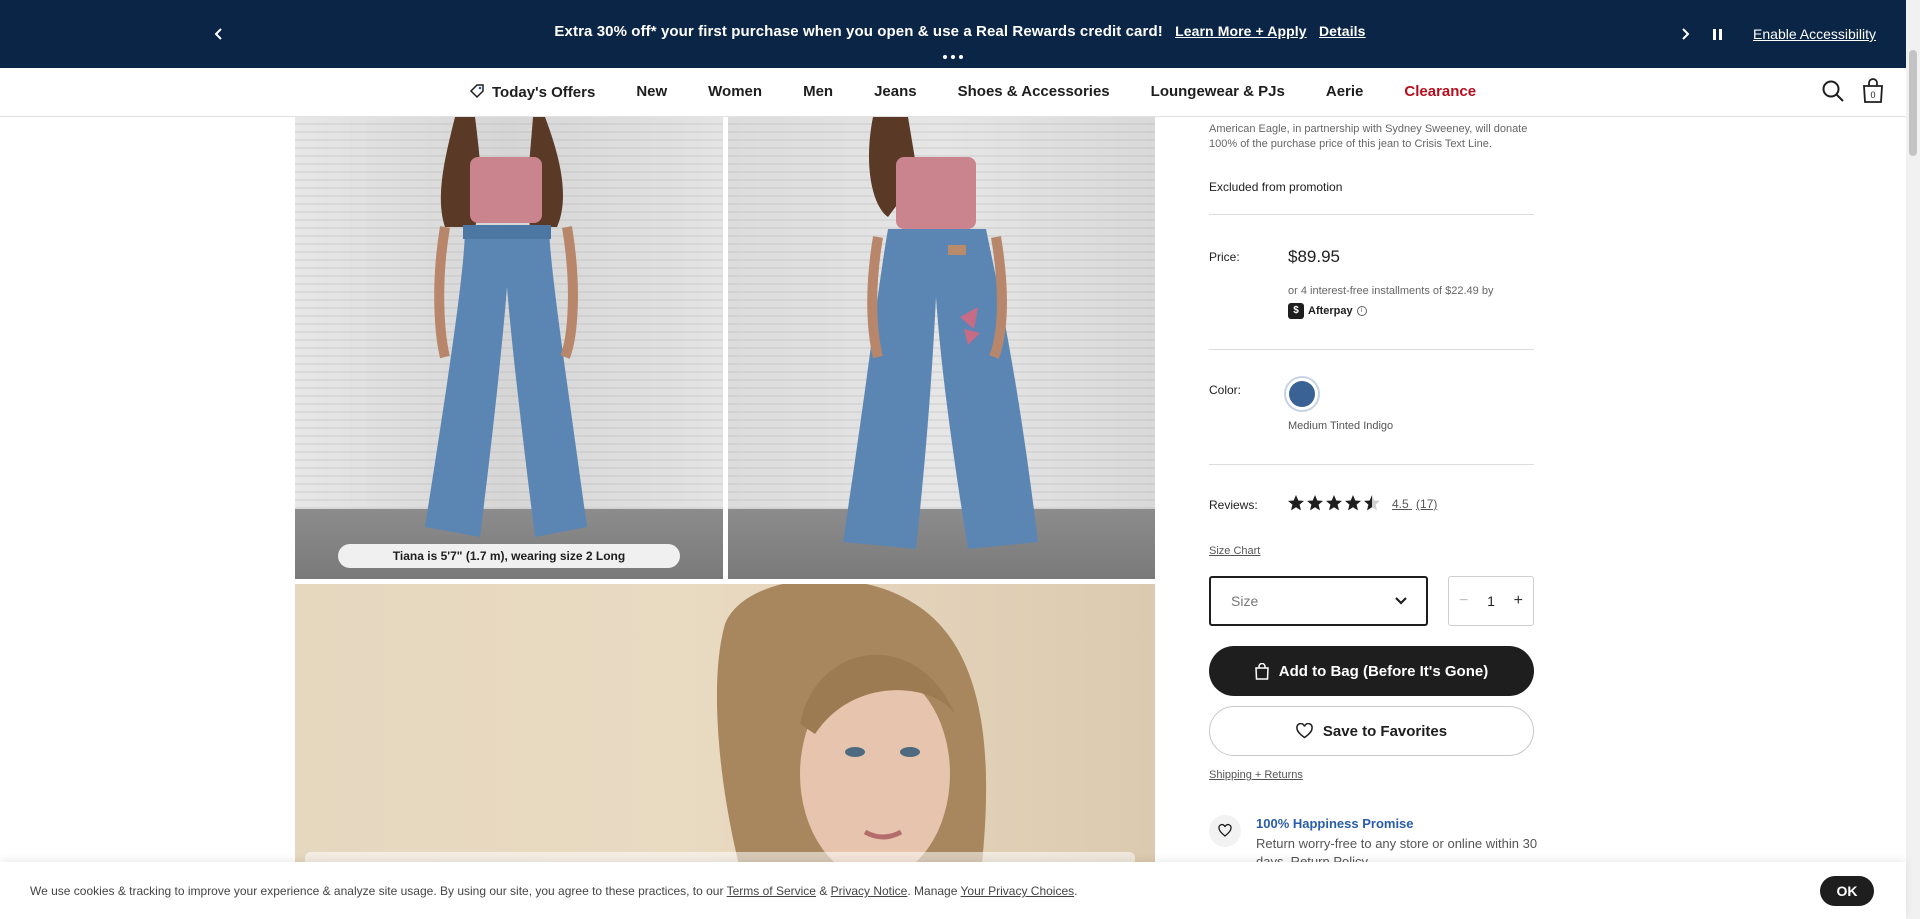  I want to click on cookie-ok-button: OK, so click(1847, 891).